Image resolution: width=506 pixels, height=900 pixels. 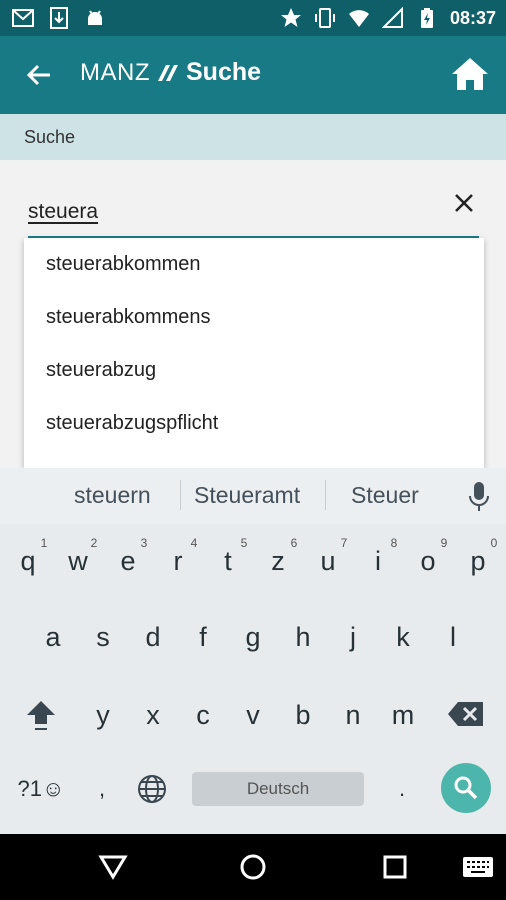 I want to click on manz-logo-icon, so click(x=168, y=72).